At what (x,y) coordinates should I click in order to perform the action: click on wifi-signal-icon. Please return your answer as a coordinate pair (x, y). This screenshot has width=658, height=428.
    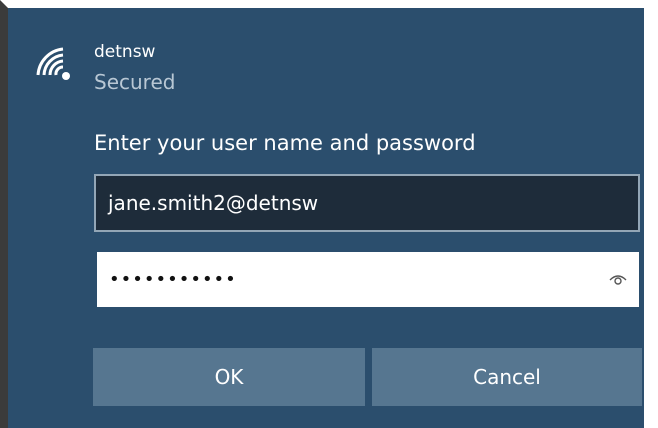
    Looking at the image, I should click on (53, 63).